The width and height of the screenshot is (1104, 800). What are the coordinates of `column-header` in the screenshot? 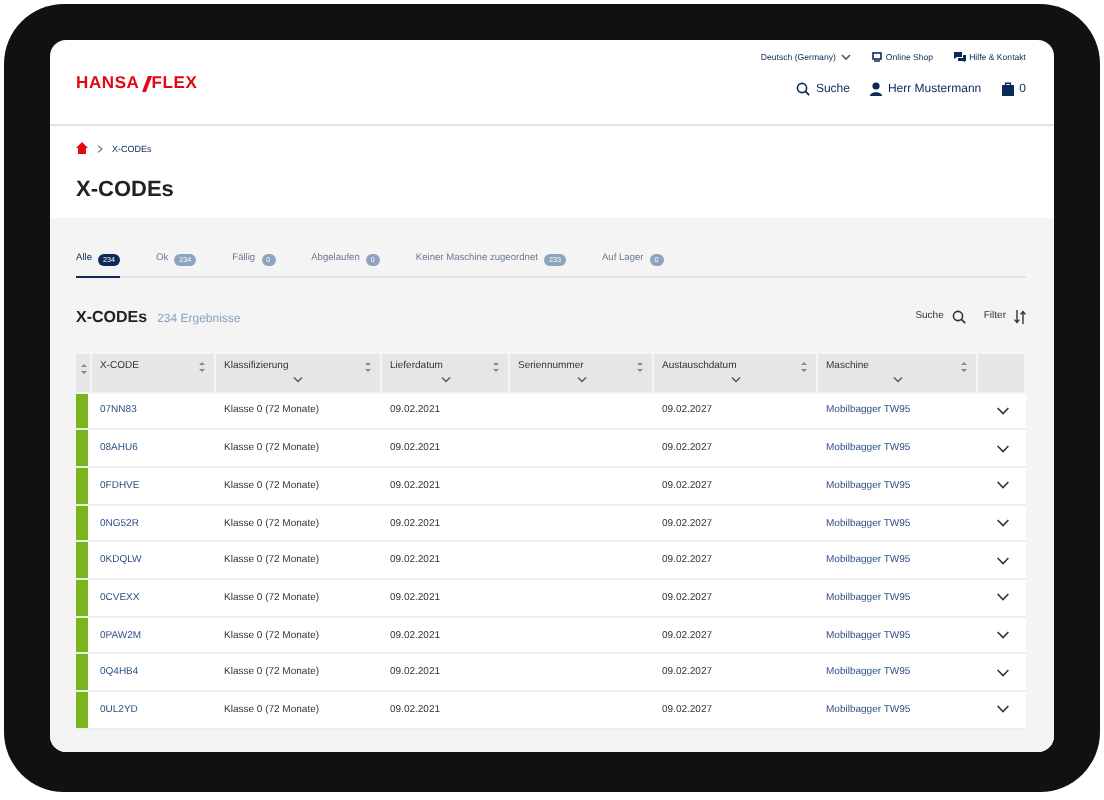 It's located at (84, 372).